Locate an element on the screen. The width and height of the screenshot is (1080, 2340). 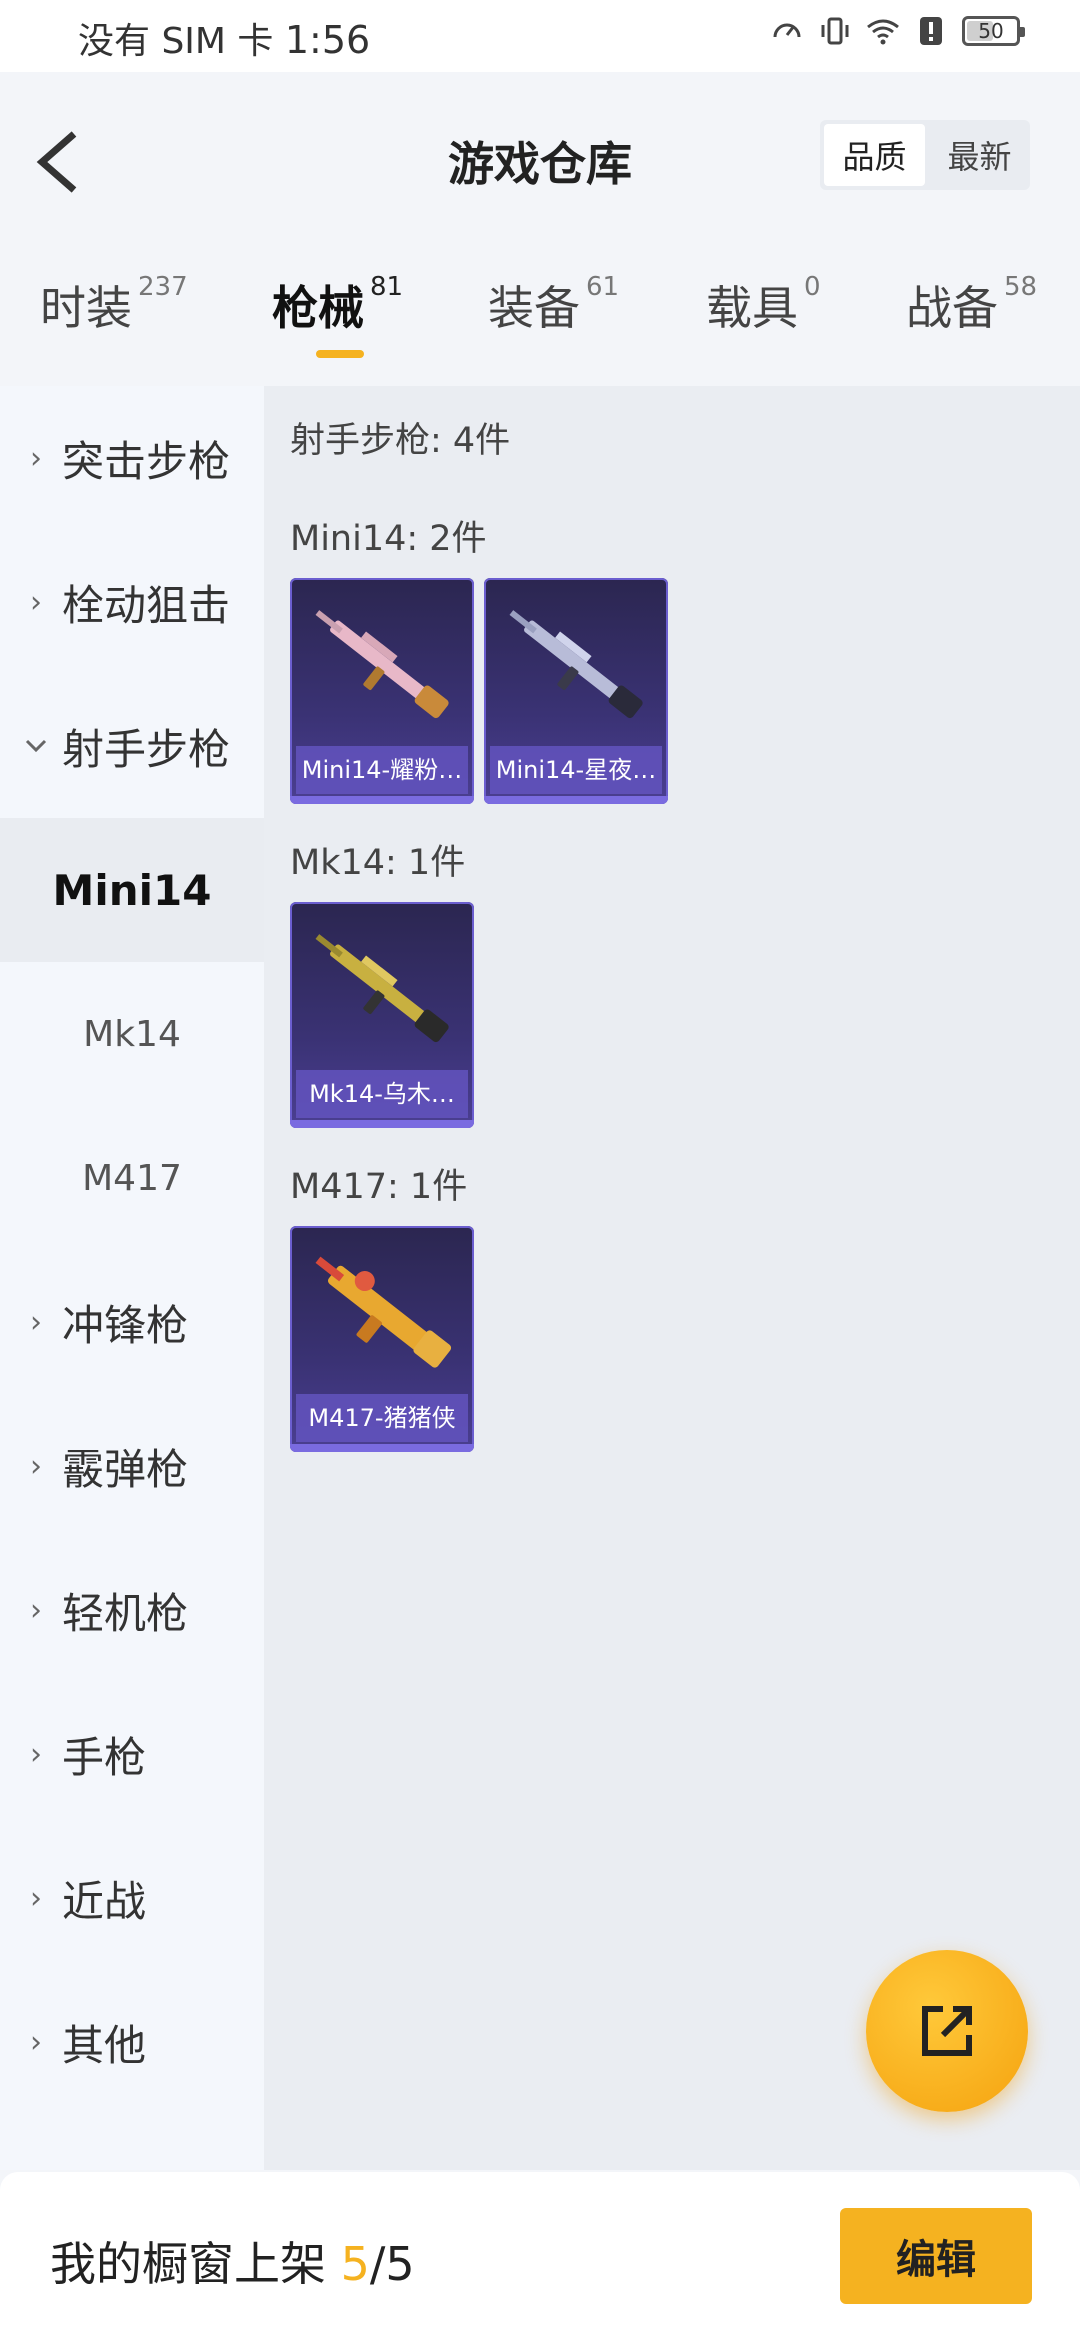
sort-quality-button: 品质 is located at coordinates (874, 155).